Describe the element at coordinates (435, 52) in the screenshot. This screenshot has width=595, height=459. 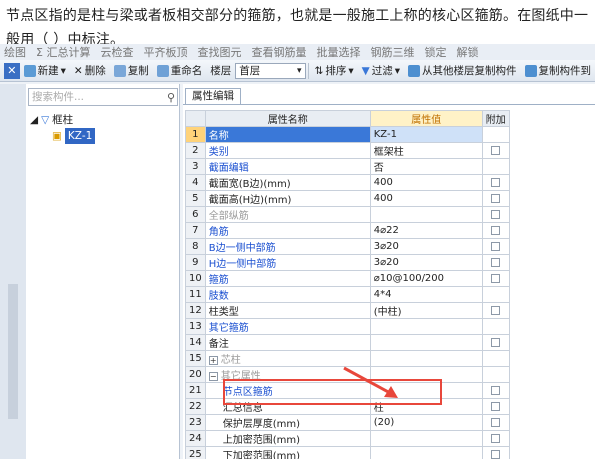
I see `top-toolbar-item: 锁定` at that location.